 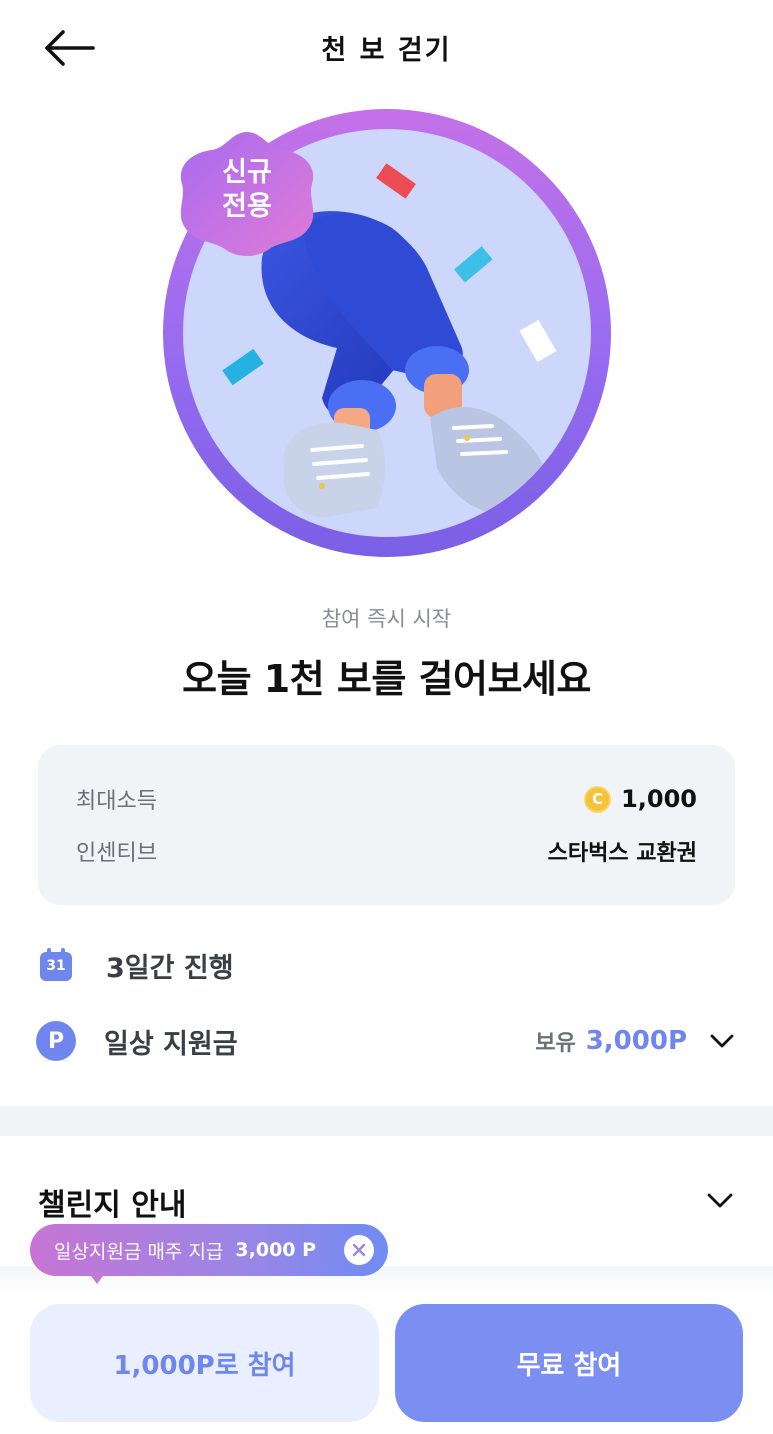 I want to click on join-free-button: 무료 참여, so click(x=569, y=1363).